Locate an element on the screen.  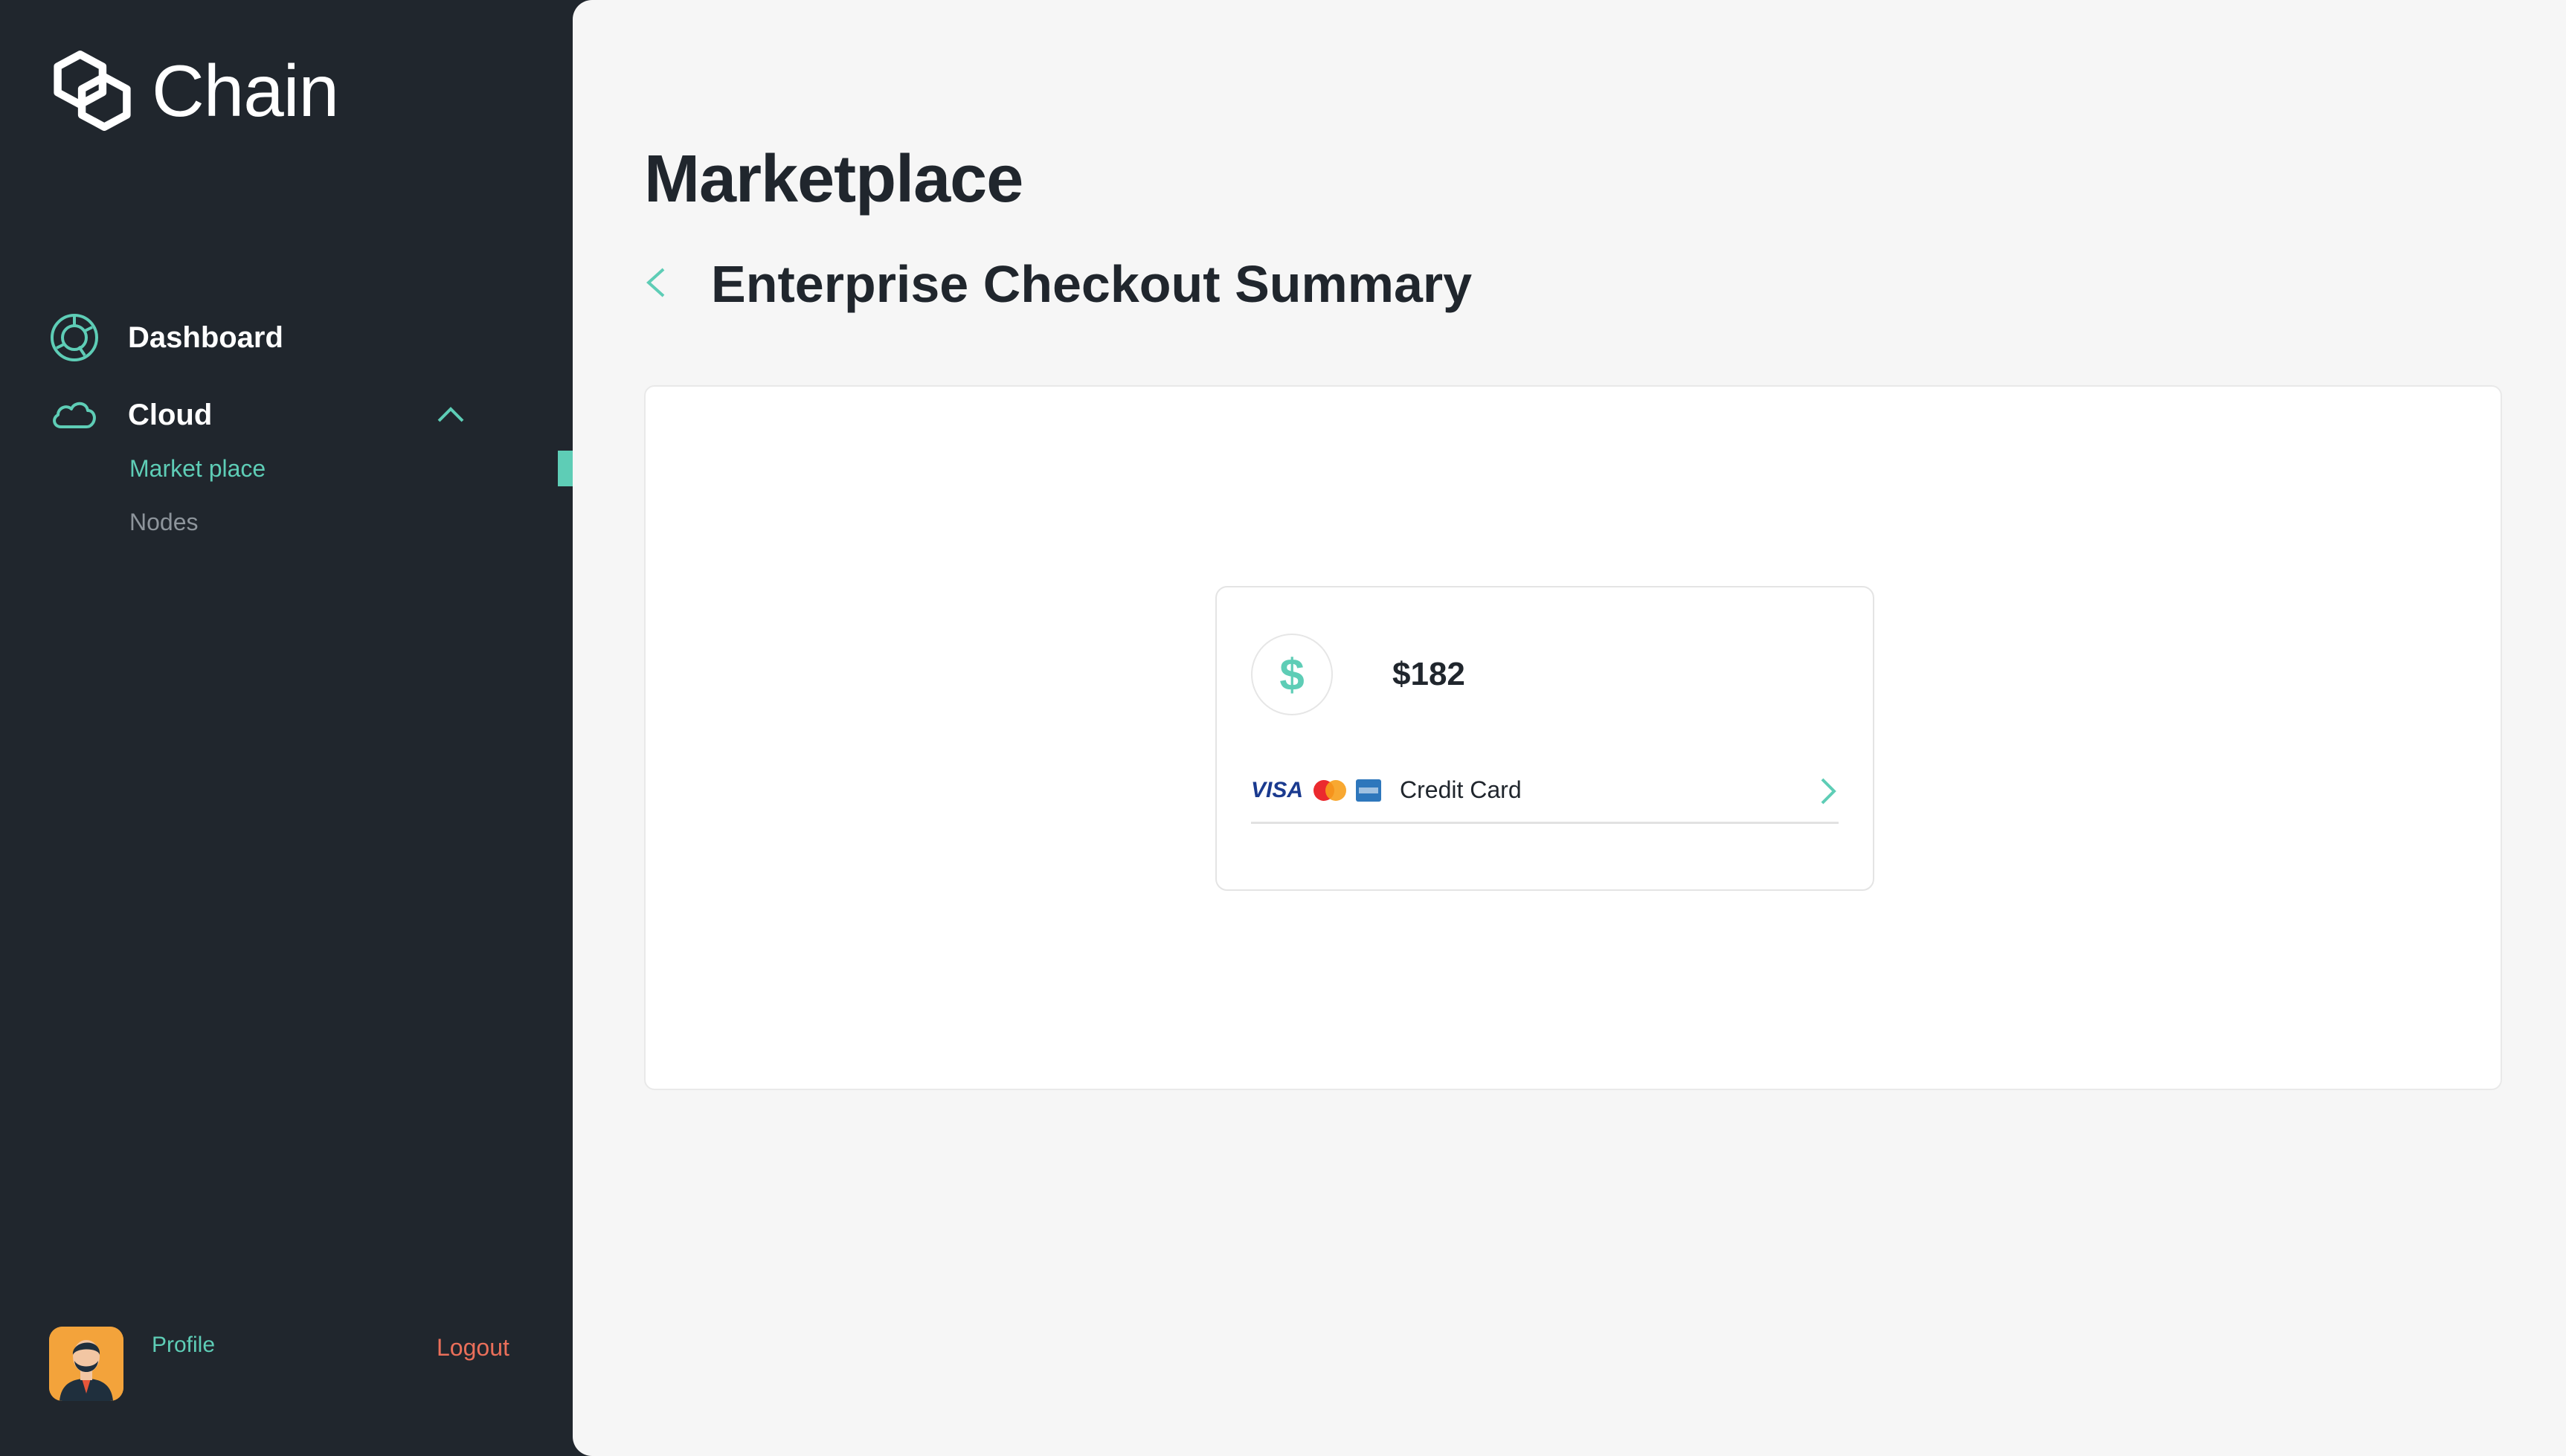
sidebar-item-dashboard: Dashboard is located at coordinates (166, 338).